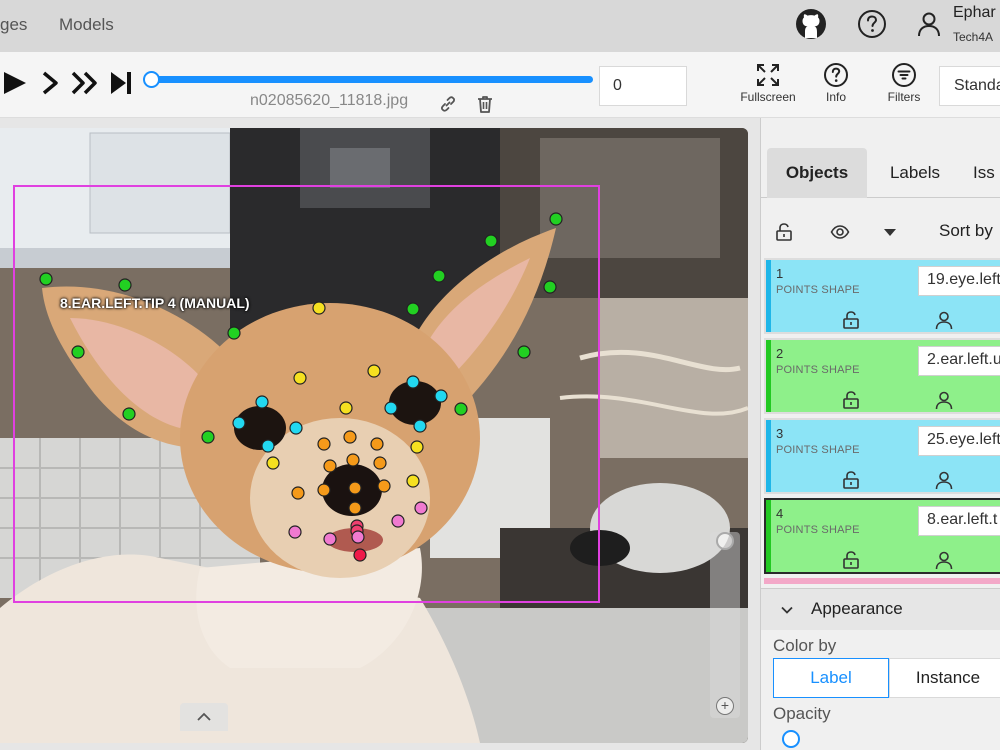 This screenshot has width=1000, height=750. I want to click on zoom-slider, so click(725, 625).